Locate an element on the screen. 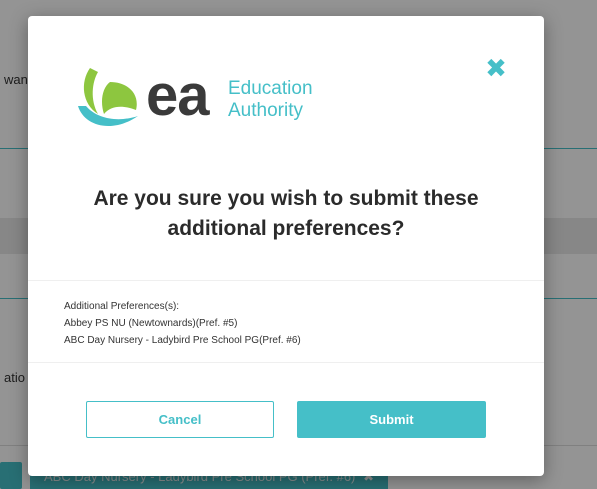 This screenshot has width=597, height=489. close-icon: ✖ is located at coordinates (496, 68).